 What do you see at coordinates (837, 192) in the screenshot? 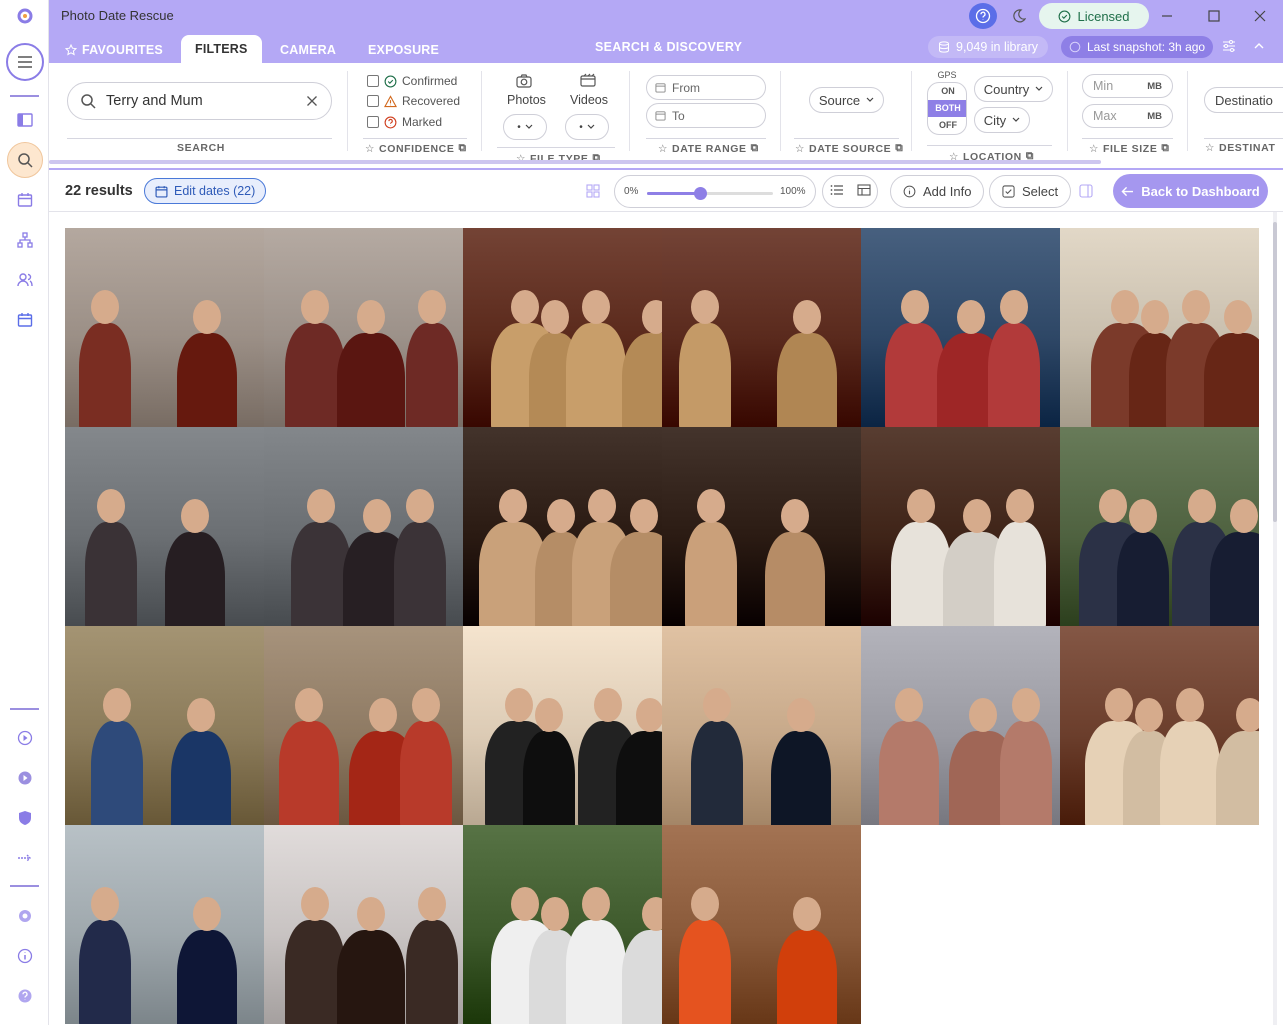
I see `list-view-icon` at bounding box center [837, 192].